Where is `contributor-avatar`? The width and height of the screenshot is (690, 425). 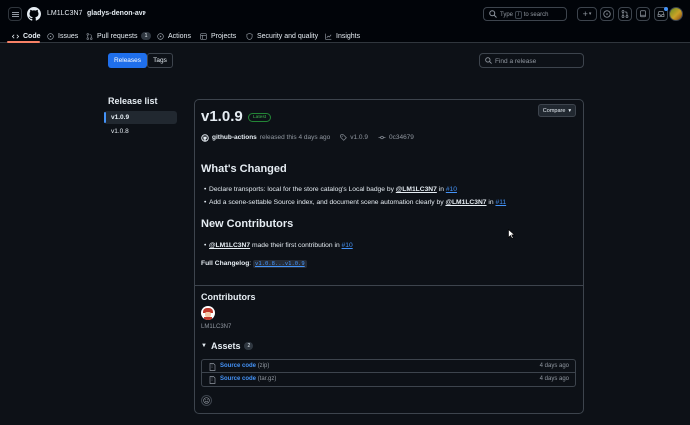 contributor-avatar is located at coordinates (208, 313).